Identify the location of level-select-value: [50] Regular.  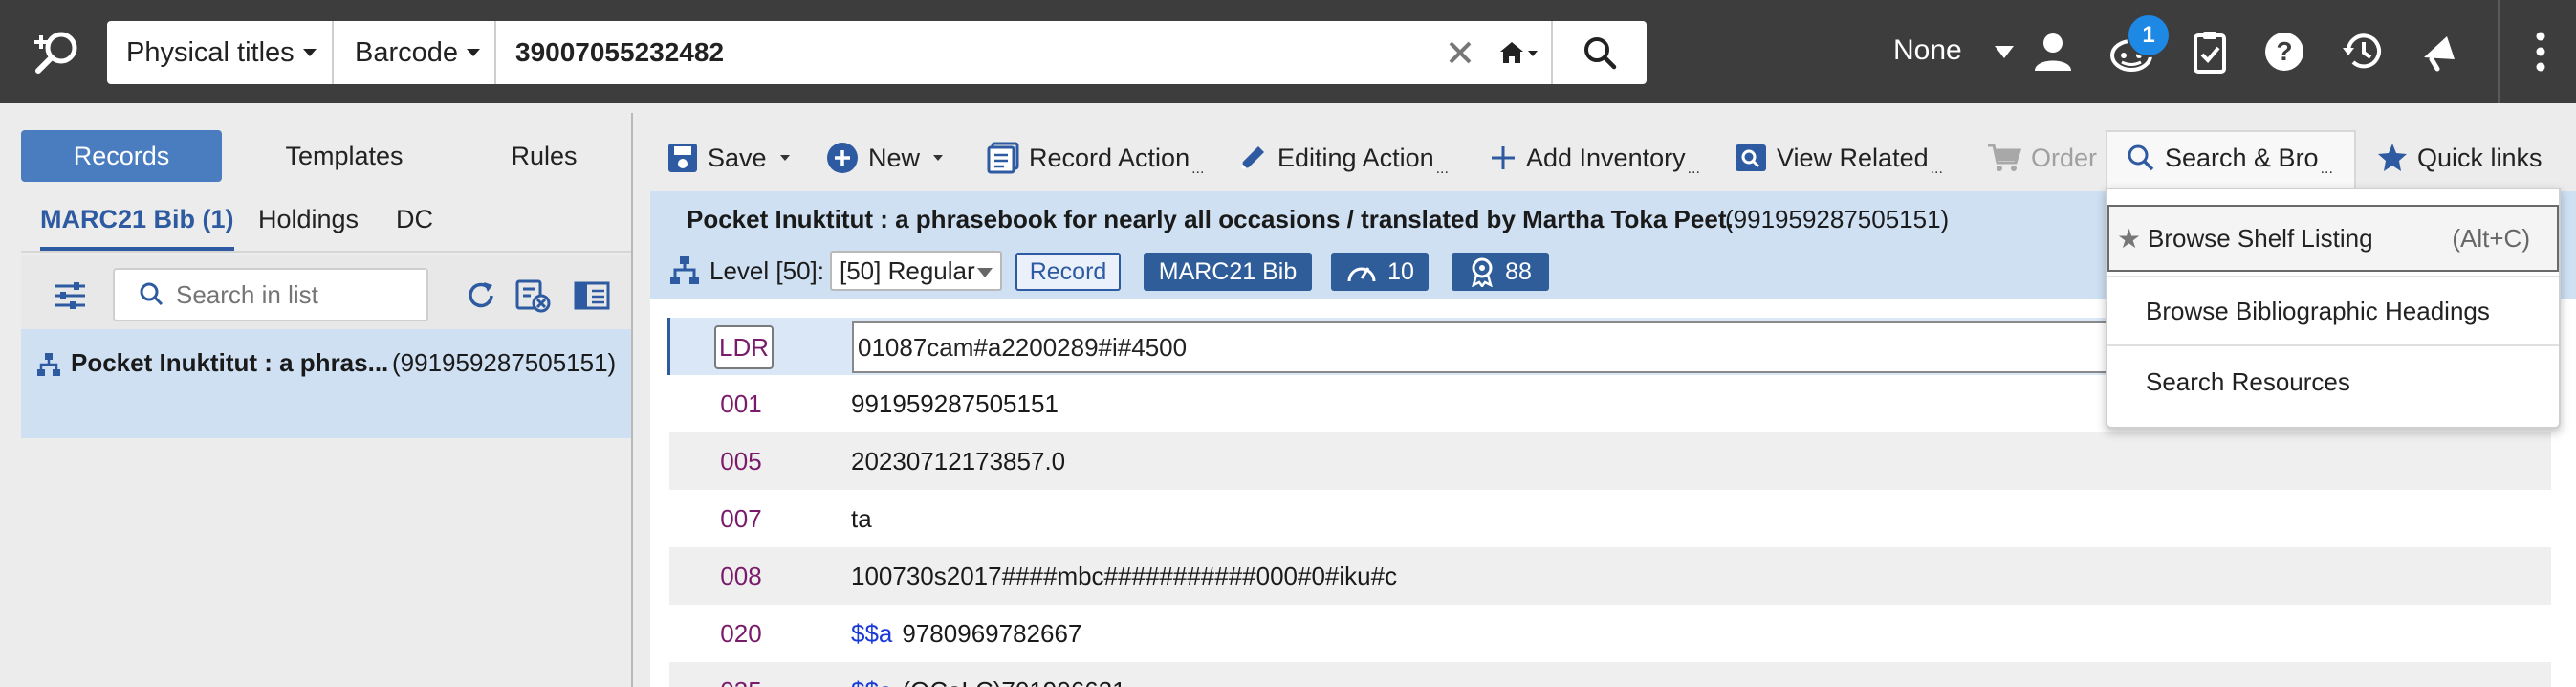
(907, 270).